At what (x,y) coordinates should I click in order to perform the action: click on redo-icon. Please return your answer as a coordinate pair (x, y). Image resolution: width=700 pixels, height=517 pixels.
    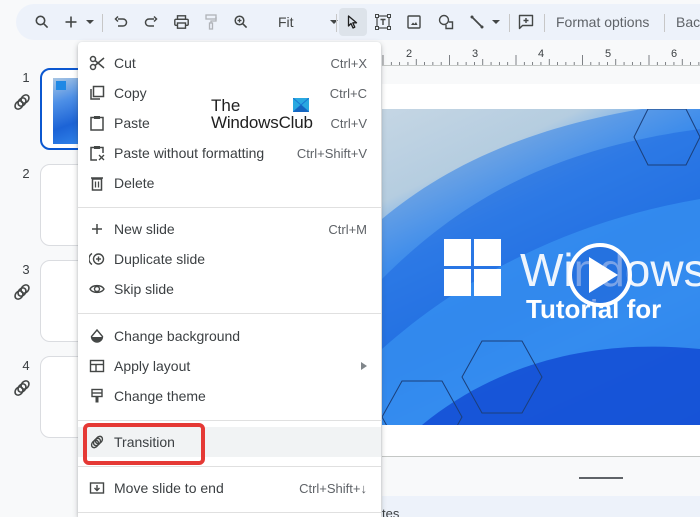
    Looking at the image, I should click on (151, 21).